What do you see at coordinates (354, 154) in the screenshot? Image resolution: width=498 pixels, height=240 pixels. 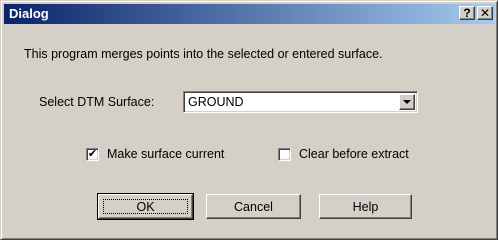 I see `clear-before-extract-label: Clear before extract` at bounding box center [354, 154].